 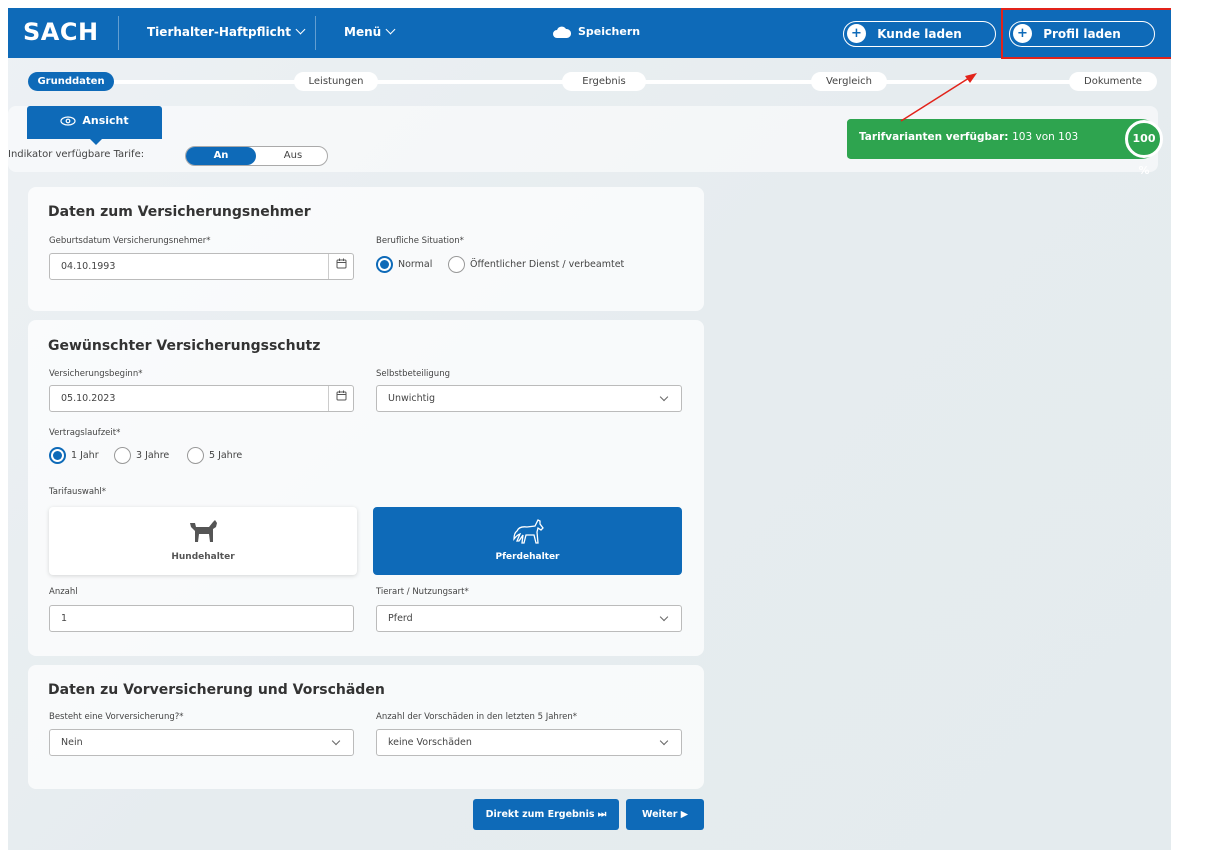 What do you see at coordinates (529, 618) in the screenshot?
I see `animal-select: Pferd` at bounding box center [529, 618].